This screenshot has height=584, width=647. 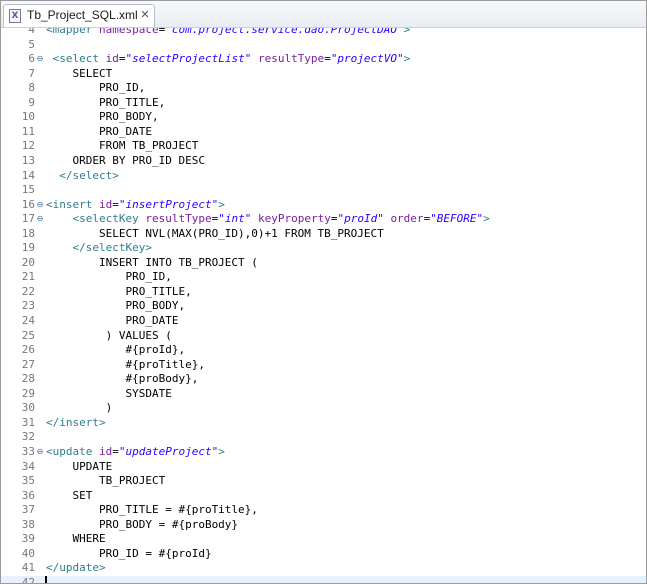 What do you see at coordinates (122, 146) in the screenshot?
I see `text-token: FROM TB_PROJECT` at bounding box center [122, 146].